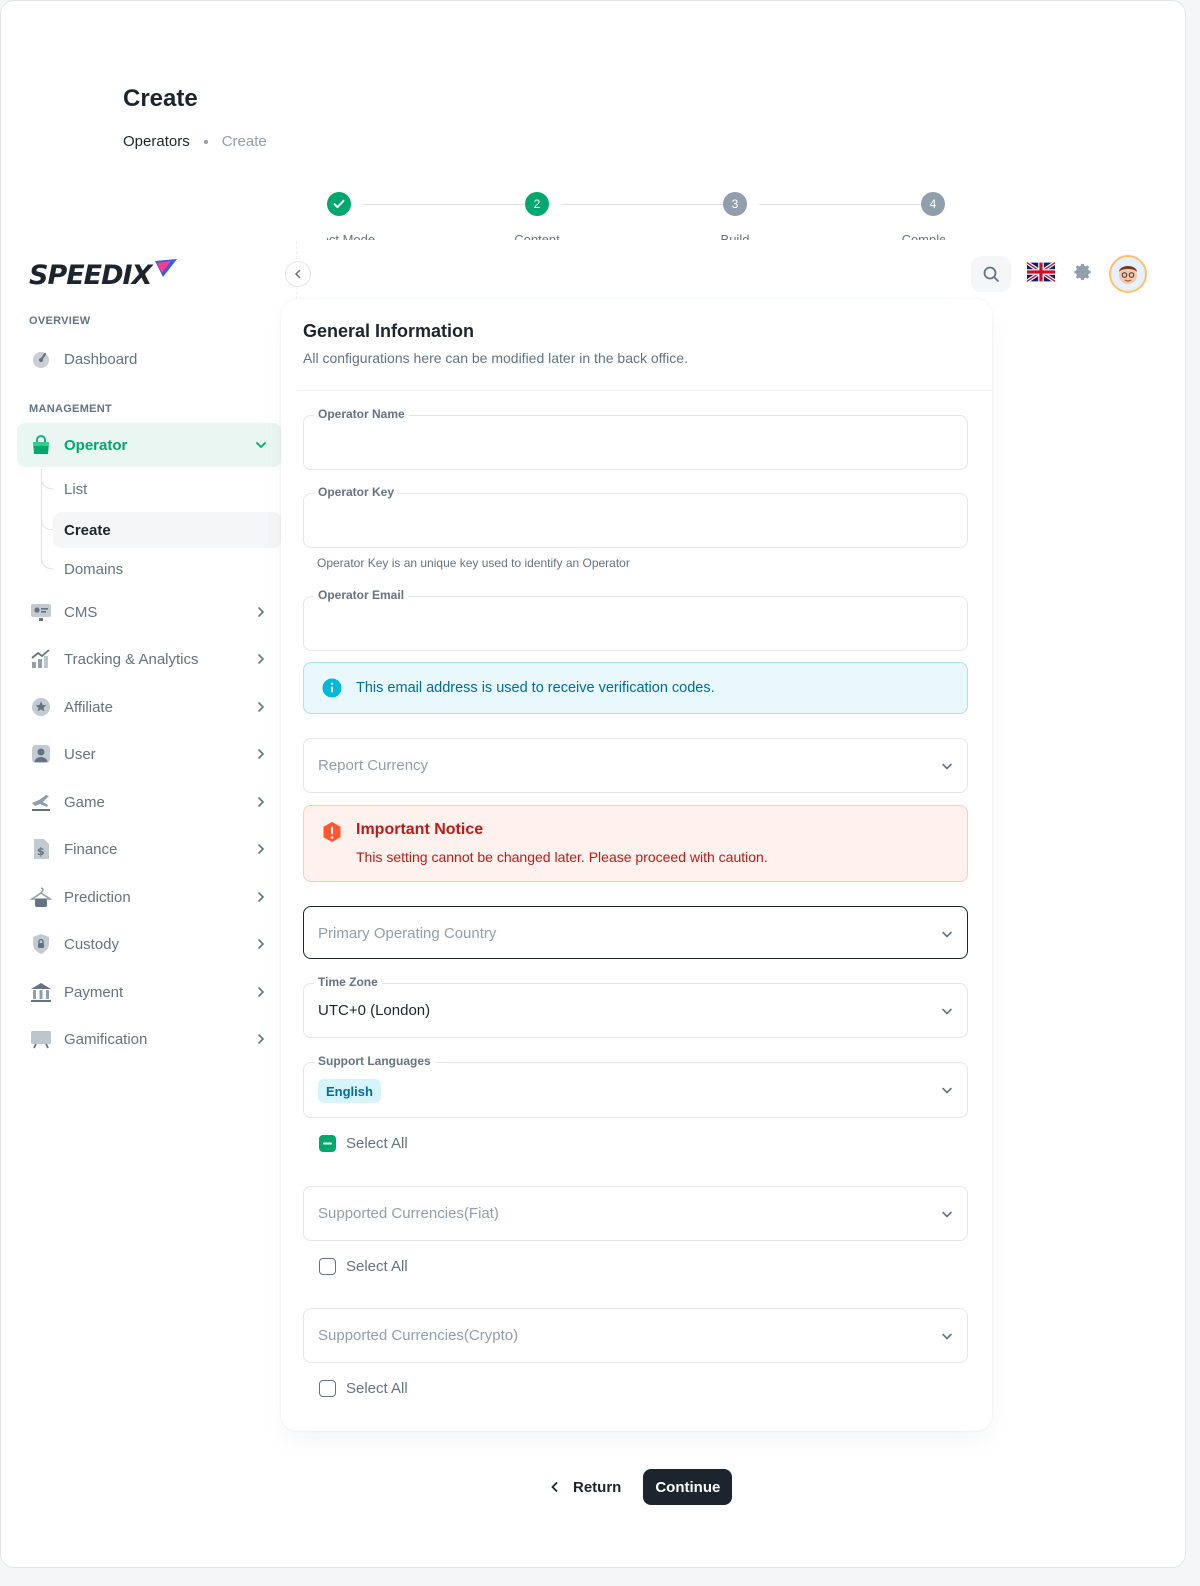  Describe the element at coordinates (156, 141) in the screenshot. I see `breadcrumb-operators: Operators` at that location.